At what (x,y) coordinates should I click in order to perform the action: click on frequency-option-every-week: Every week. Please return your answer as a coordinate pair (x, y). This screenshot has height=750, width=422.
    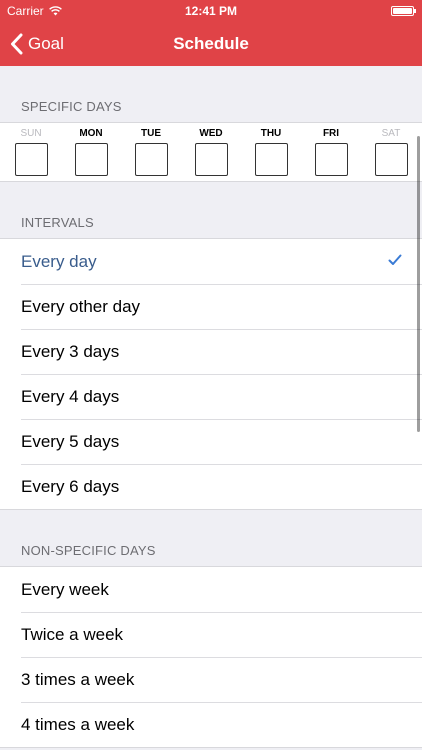
    Looking at the image, I should click on (211, 589).